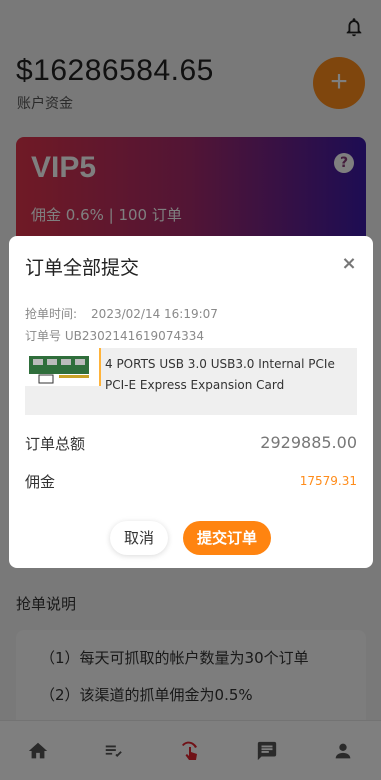 The width and height of the screenshot is (381, 780). Describe the element at coordinates (114, 336) in the screenshot. I see `order-number: 订单号 UB2302141619074334` at that location.